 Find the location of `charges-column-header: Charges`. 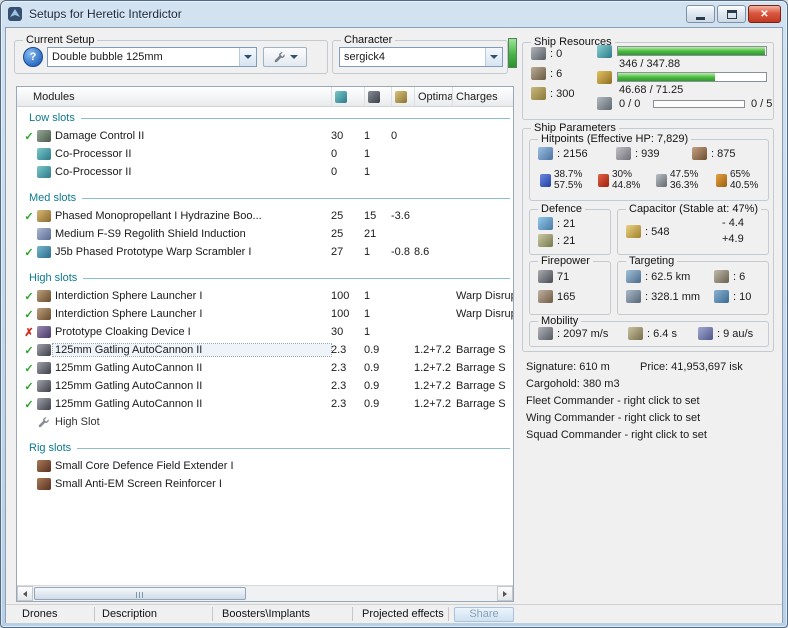

charges-column-header: Charges is located at coordinates (482, 96).